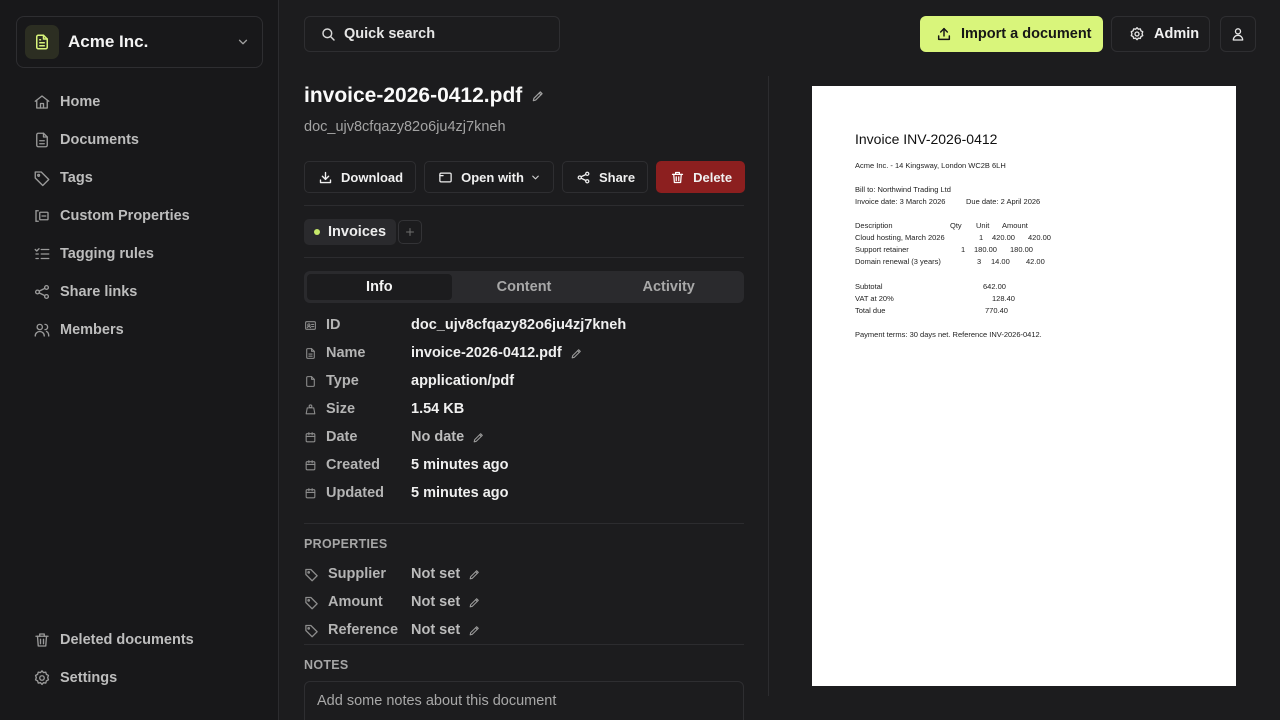  I want to click on edit-name-pencil-icon, so click(576, 353).